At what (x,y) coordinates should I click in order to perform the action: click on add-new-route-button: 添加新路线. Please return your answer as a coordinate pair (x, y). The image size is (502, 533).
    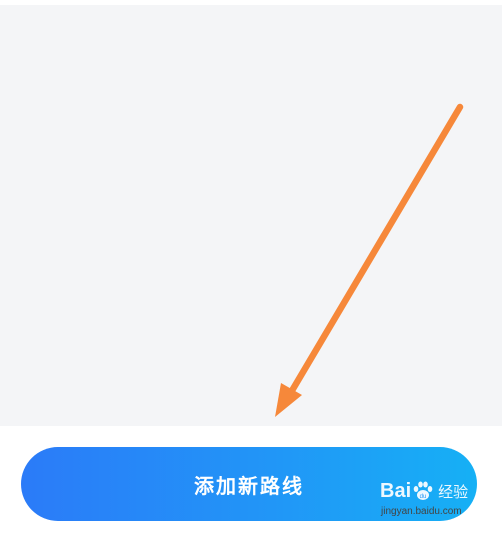
    Looking at the image, I should click on (249, 484).